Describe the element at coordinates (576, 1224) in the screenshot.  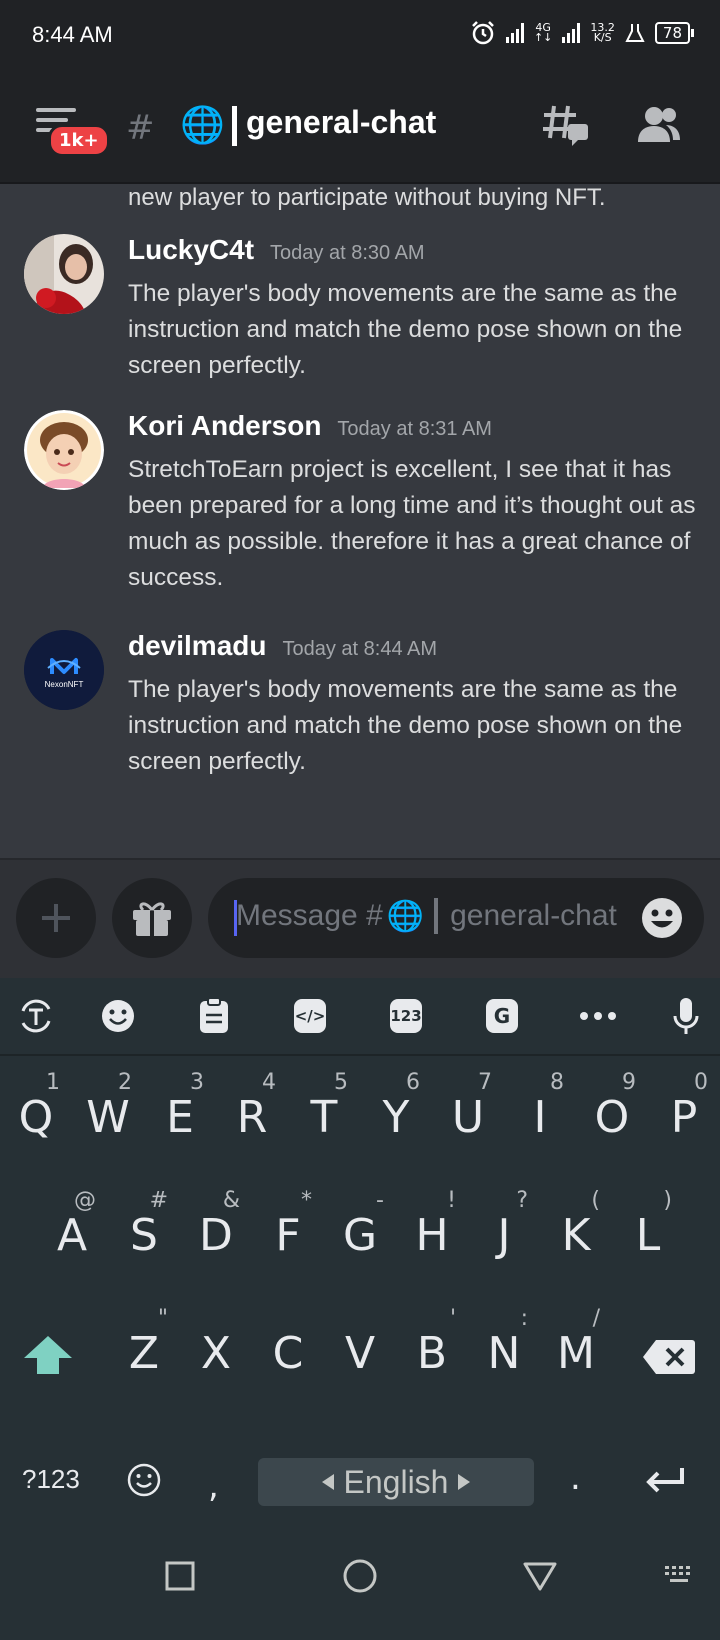
I see `key-k: (K` at that location.